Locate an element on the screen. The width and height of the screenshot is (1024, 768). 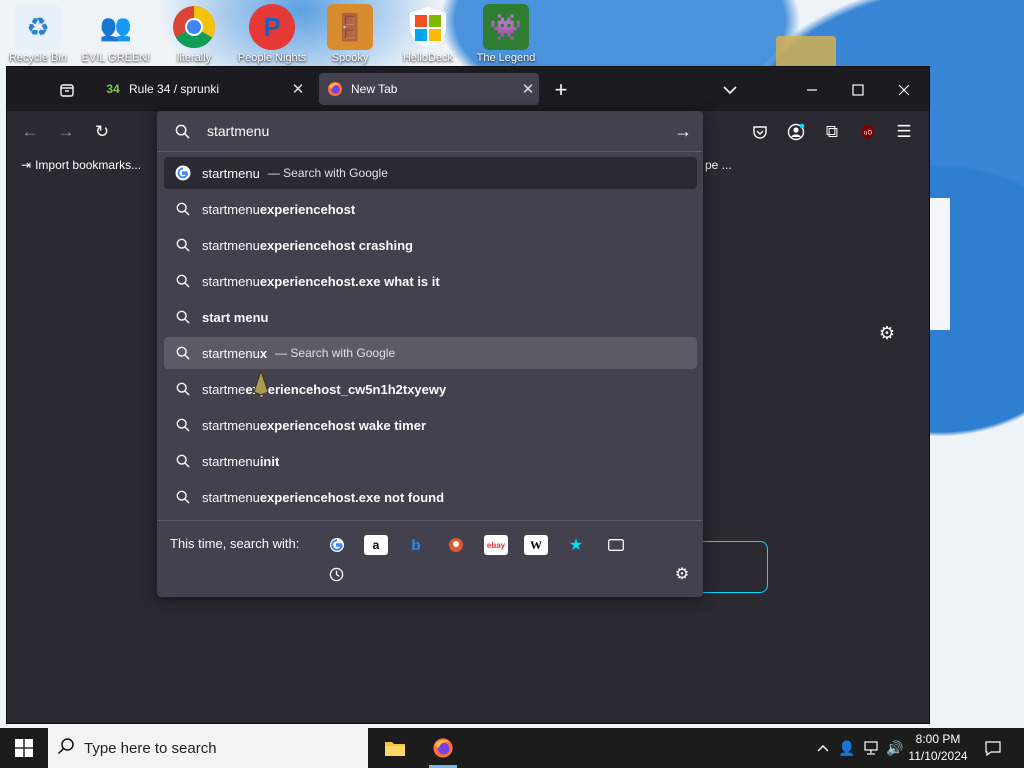
url-input-text: startmenu is located at coordinates (238, 131).